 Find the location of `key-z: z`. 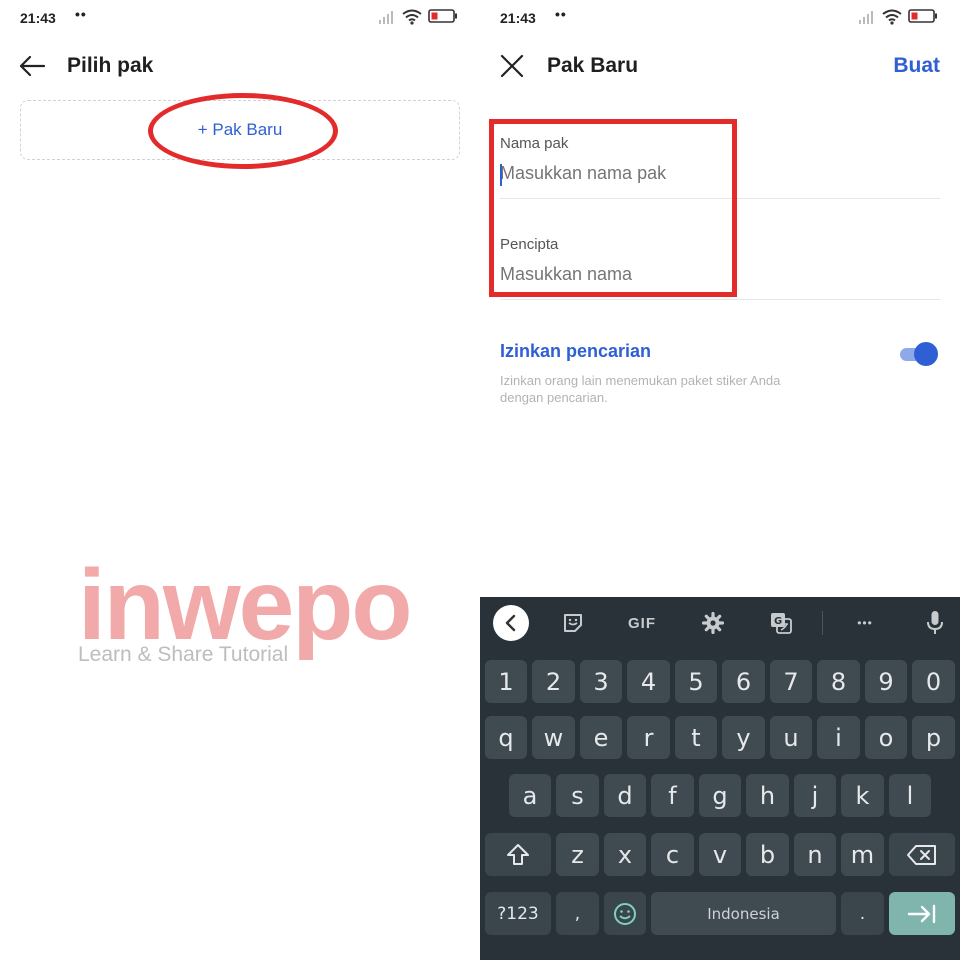

key-z: z is located at coordinates (577, 854).